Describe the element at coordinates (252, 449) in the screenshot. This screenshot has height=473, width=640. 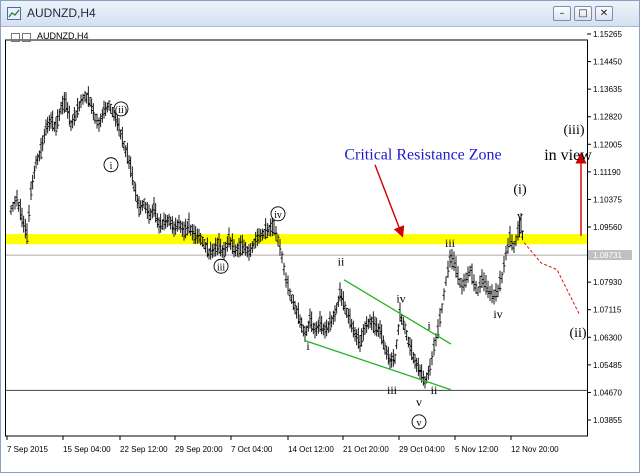
I see `x-axis-tick-label: 7 Oct 04:00` at that location.